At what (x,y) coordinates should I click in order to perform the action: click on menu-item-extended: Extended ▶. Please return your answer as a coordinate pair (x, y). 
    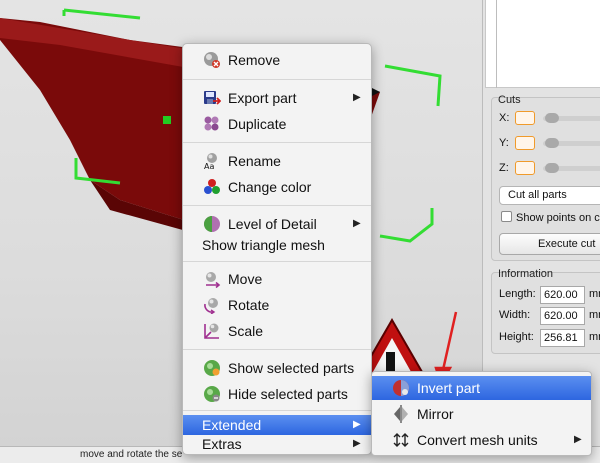
    Looking at the image, I should click on (277, 425).